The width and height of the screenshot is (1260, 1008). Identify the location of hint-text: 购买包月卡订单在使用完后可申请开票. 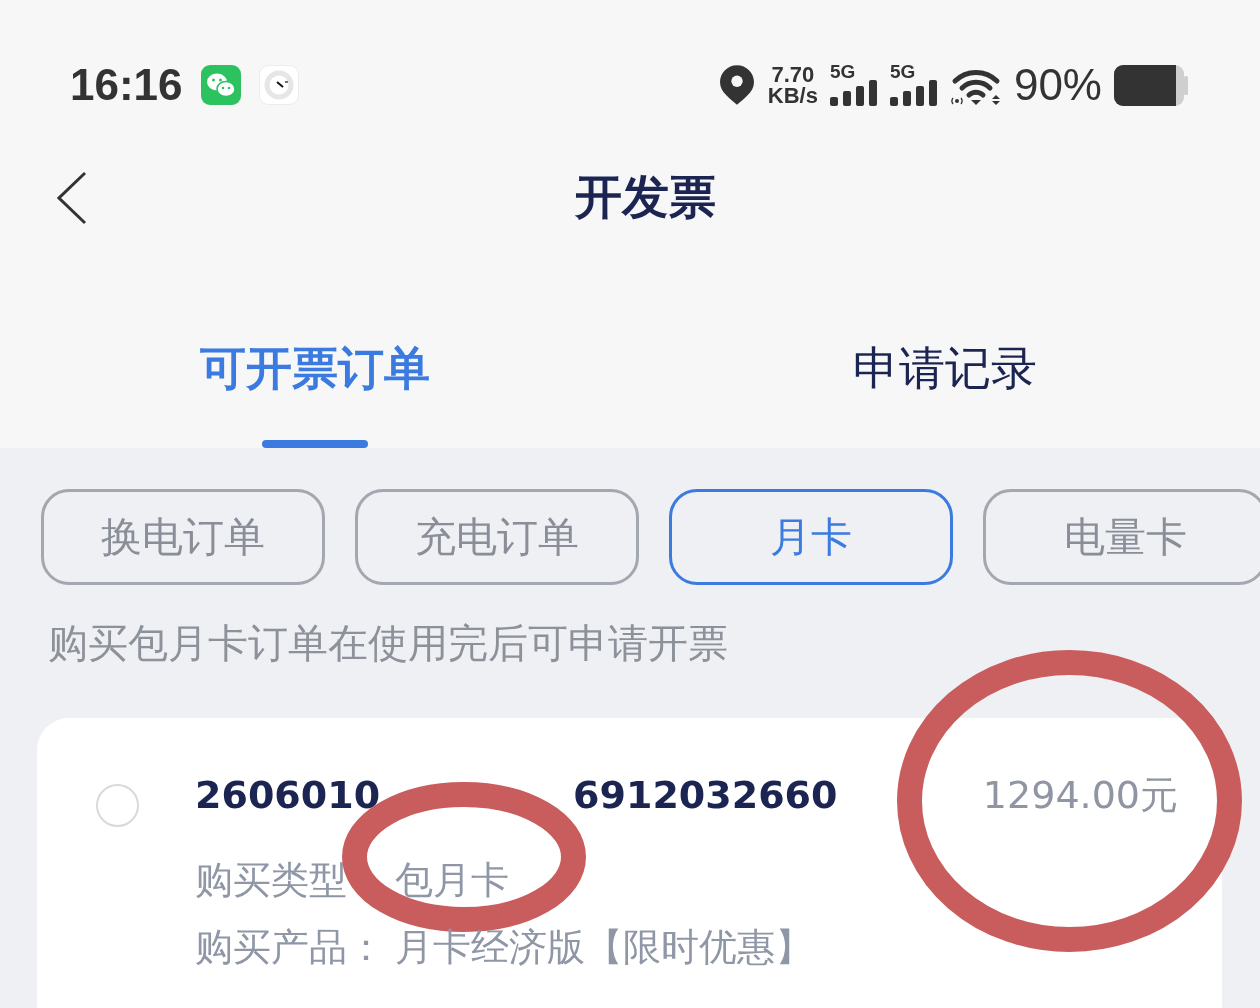
(388, 643).